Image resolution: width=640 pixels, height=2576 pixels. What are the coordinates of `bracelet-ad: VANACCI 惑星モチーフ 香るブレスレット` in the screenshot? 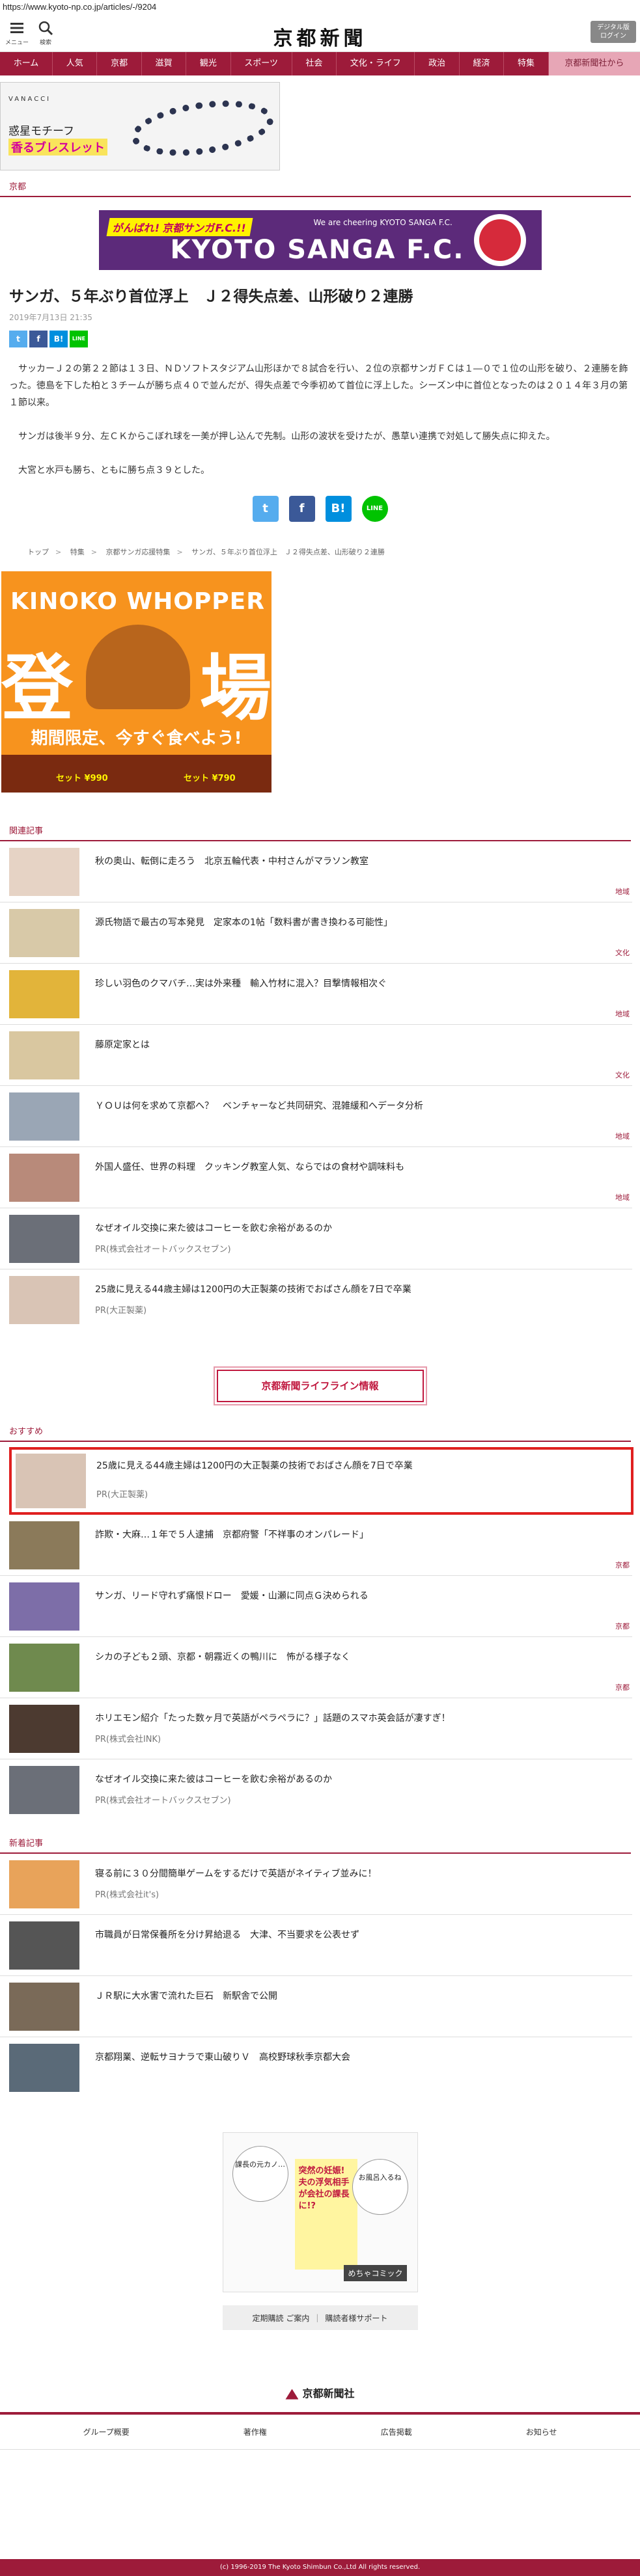 It's located at (140, 126).